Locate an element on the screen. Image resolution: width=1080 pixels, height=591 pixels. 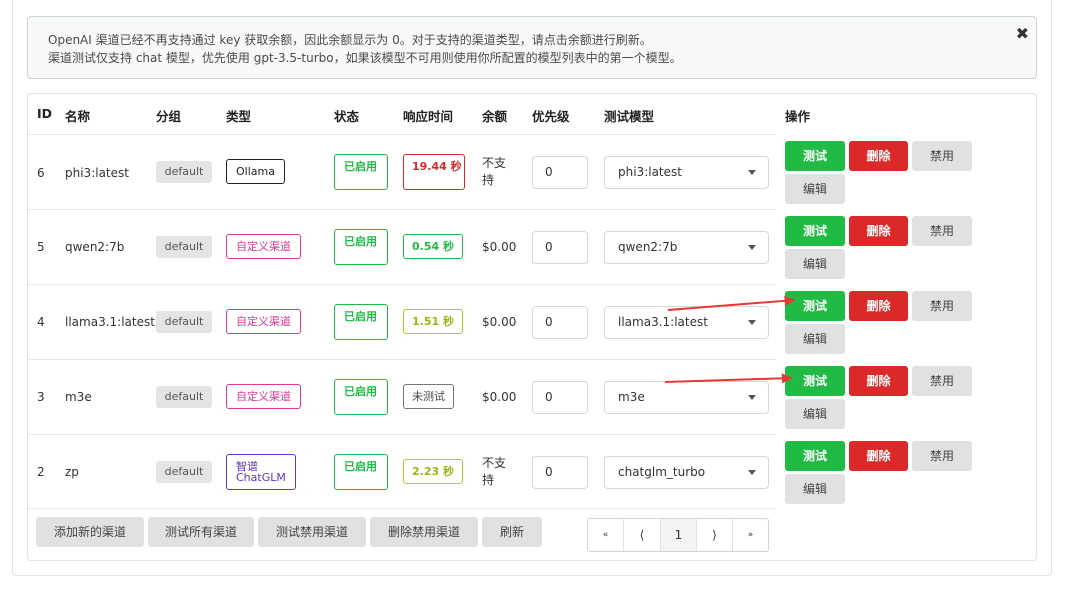
add-channel-button: 添加新的渠道 is located at coordinates (90, 532).